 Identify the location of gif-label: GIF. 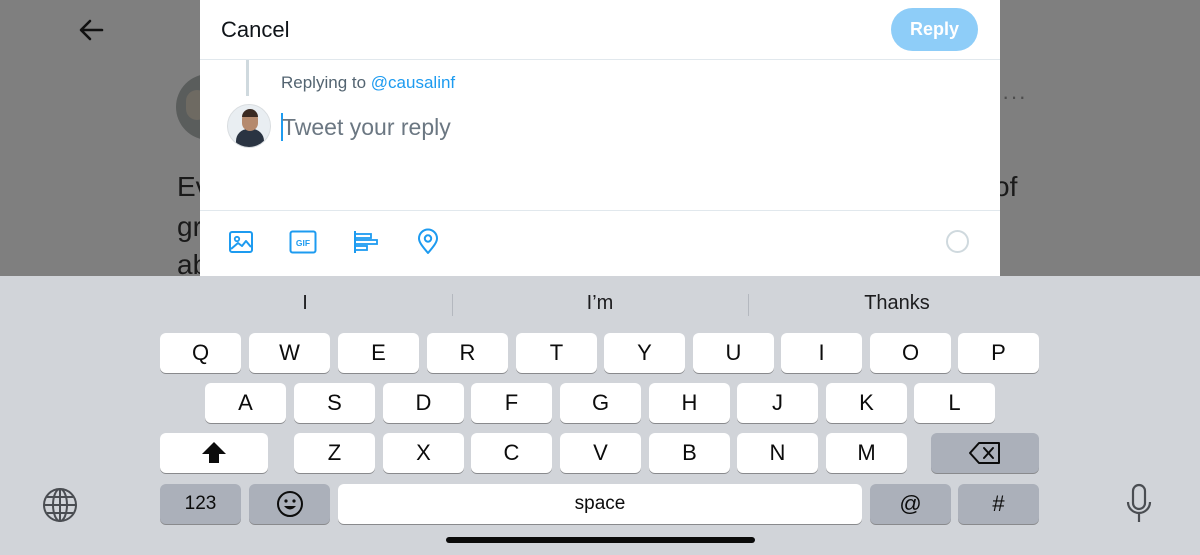
(303, 243).